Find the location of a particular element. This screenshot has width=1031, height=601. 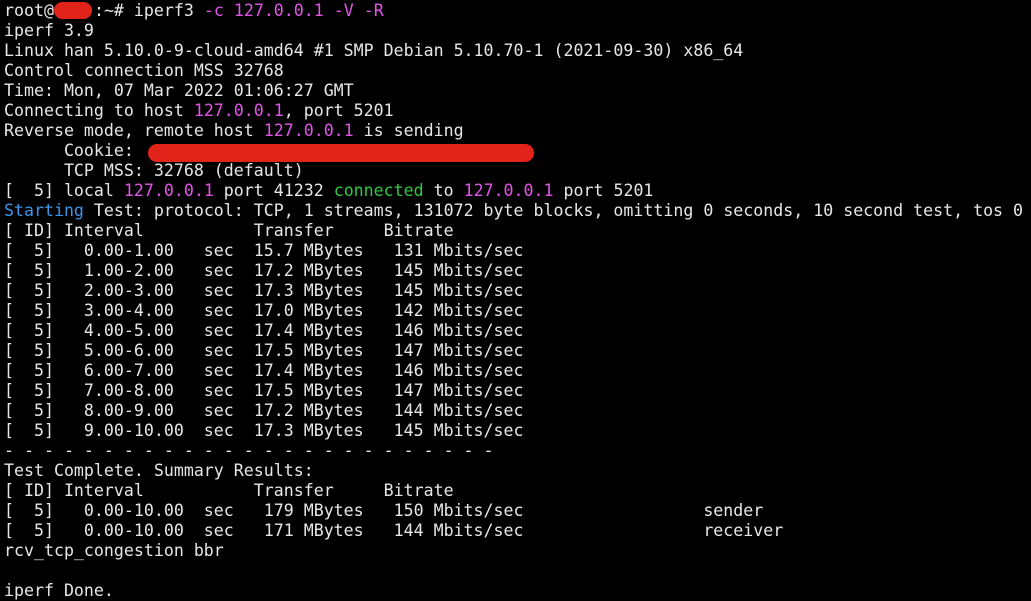

summary-header: [ ID] Interval Transfer Bitrate is located at coordinates (229, 490).